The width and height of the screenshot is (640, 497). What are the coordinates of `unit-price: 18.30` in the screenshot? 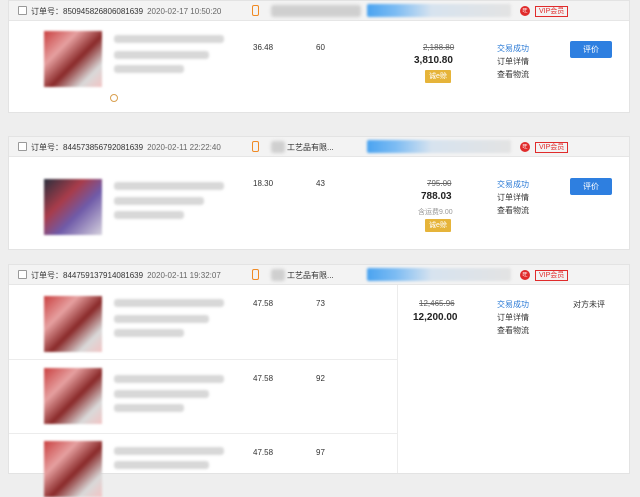 It's located at (263, 183).